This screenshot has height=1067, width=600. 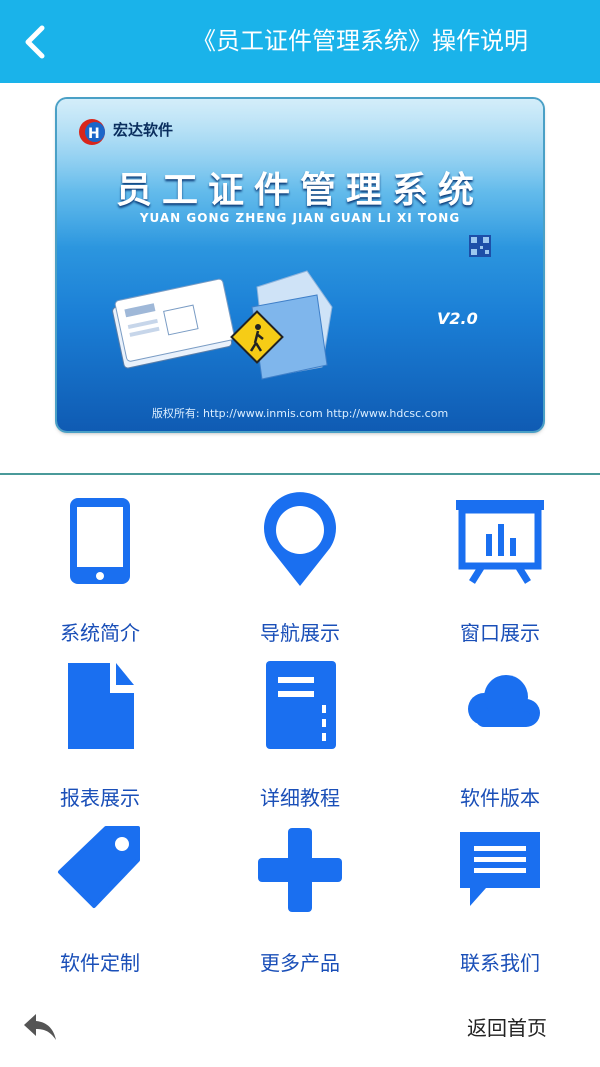 I want to click on company-logo-icon: H, so click(x=92, y=132).